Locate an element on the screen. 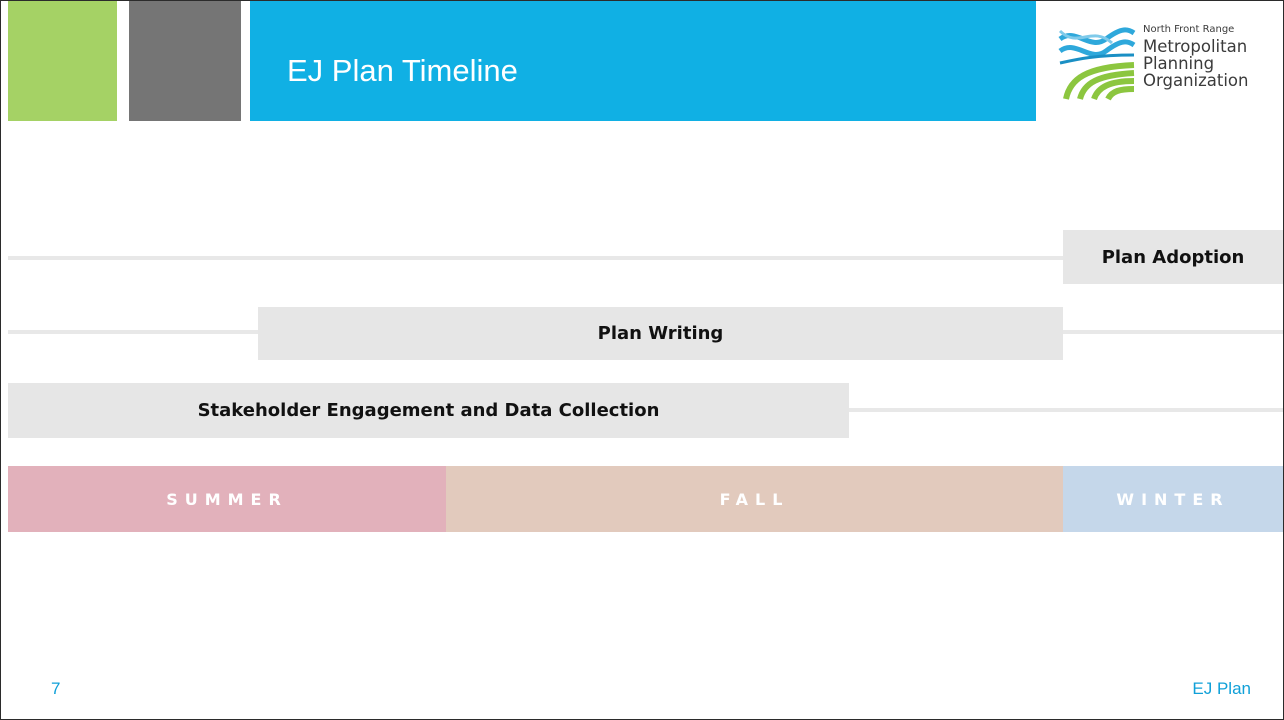 Image resolution: width=1284 pixels, height=720 pixels. task-label: Plan Writing is located at coordinates (660, 333).